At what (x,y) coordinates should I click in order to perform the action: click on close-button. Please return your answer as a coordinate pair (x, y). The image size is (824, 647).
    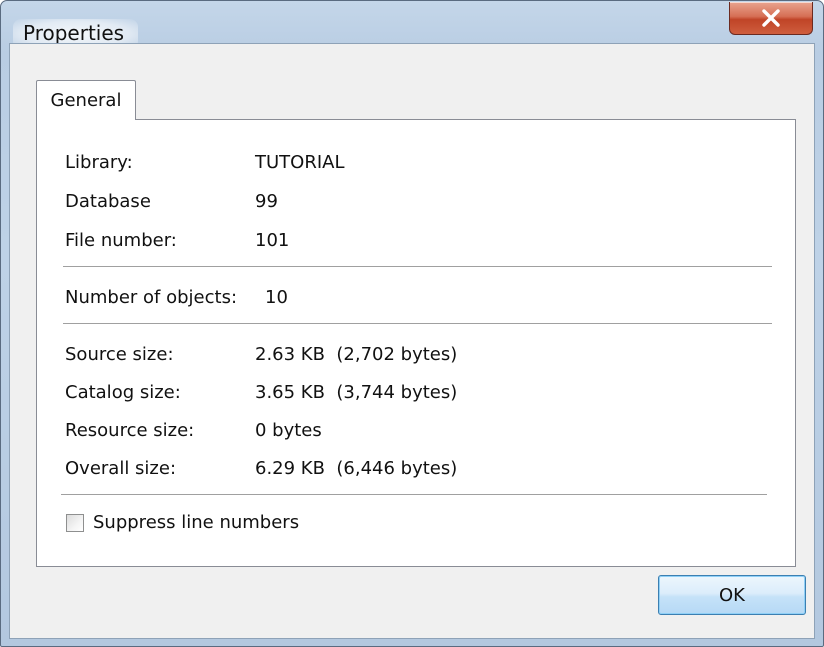
    Looking at the image, I should click on (771, 18).